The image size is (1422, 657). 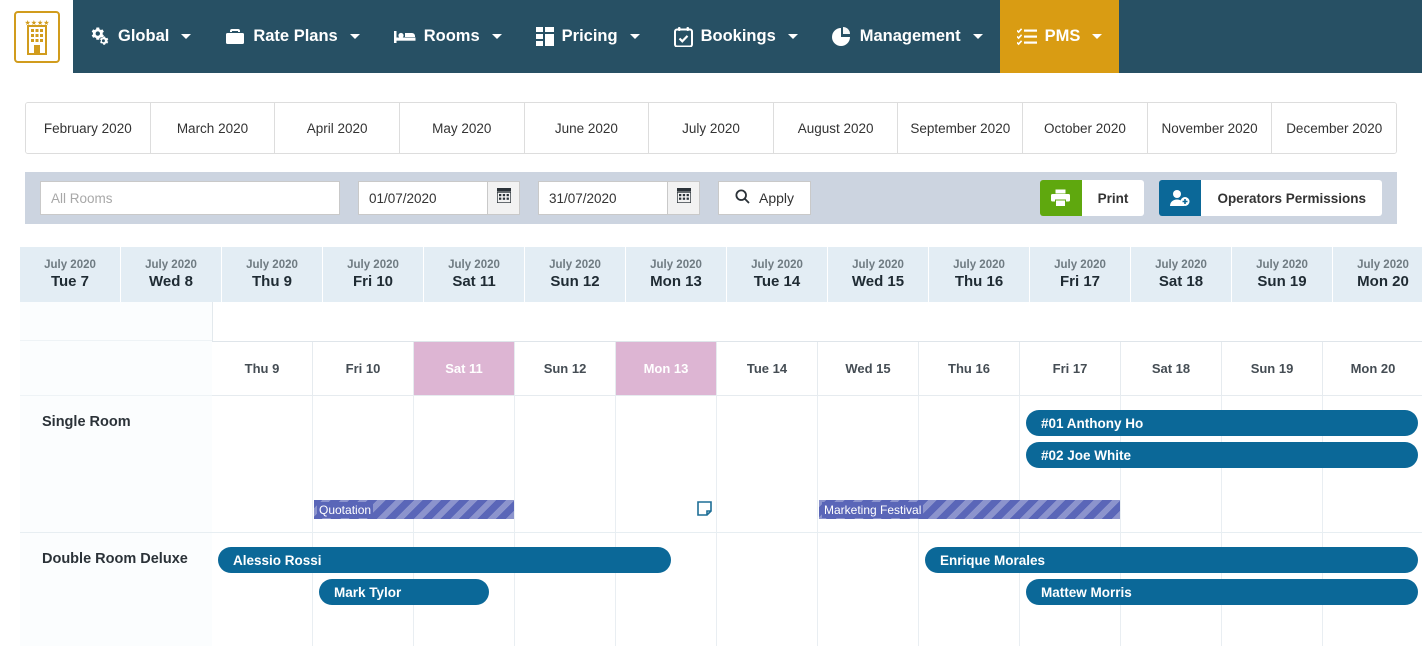 I want to click on day-name-cell: Sun 19, so click(x=1272, y=369).